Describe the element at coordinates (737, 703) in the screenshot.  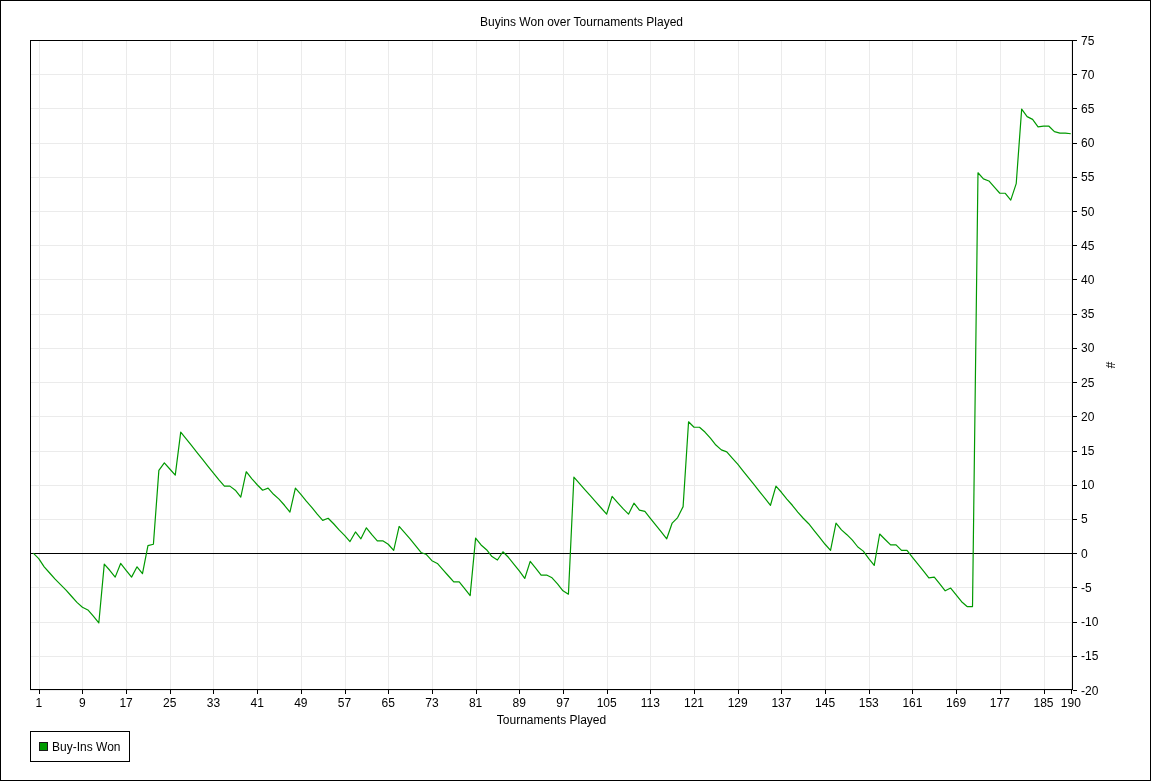
I see `x-tick-label: 129` at that location.